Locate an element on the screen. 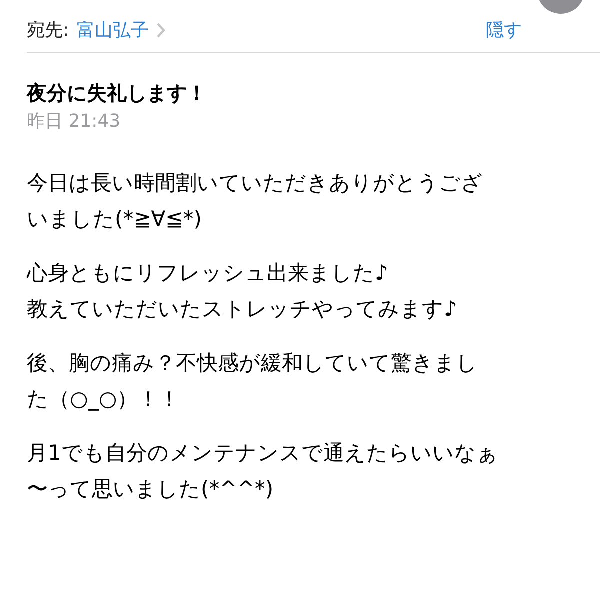 This screenshot has height=600, width=600. to-label: 宛先: is located at coordinates (48, 30).